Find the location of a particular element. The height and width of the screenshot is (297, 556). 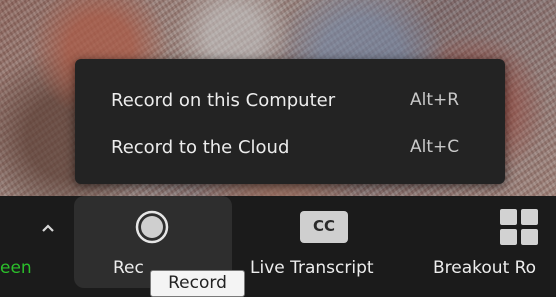

record-tooltip: Record is located at coordinates (197, 283).